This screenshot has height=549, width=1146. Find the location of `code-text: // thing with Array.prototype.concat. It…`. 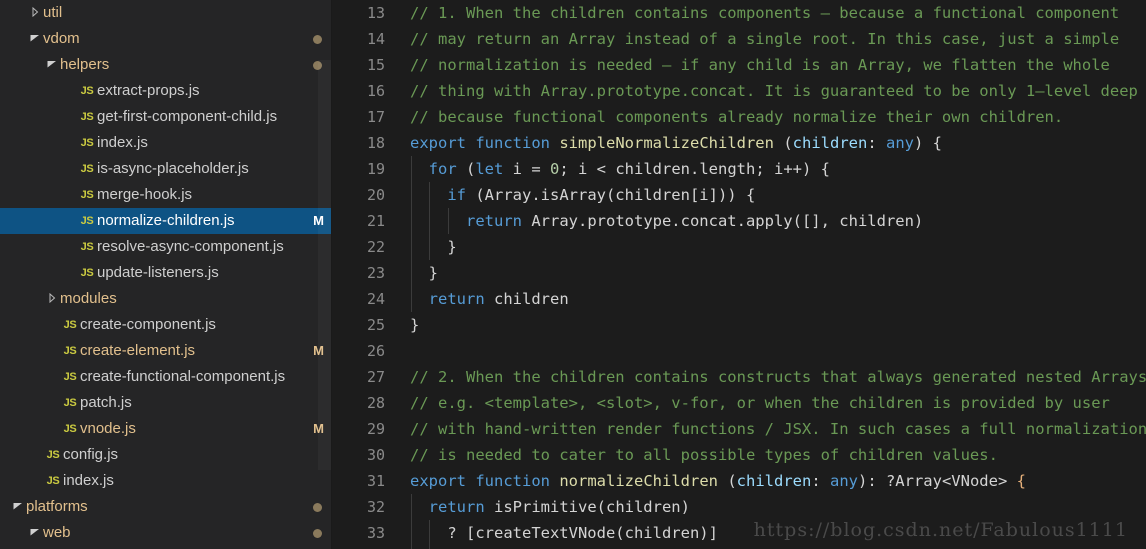

code-text: // thing with Array.prototype.concat. It… is located at coordinates (772, 91).